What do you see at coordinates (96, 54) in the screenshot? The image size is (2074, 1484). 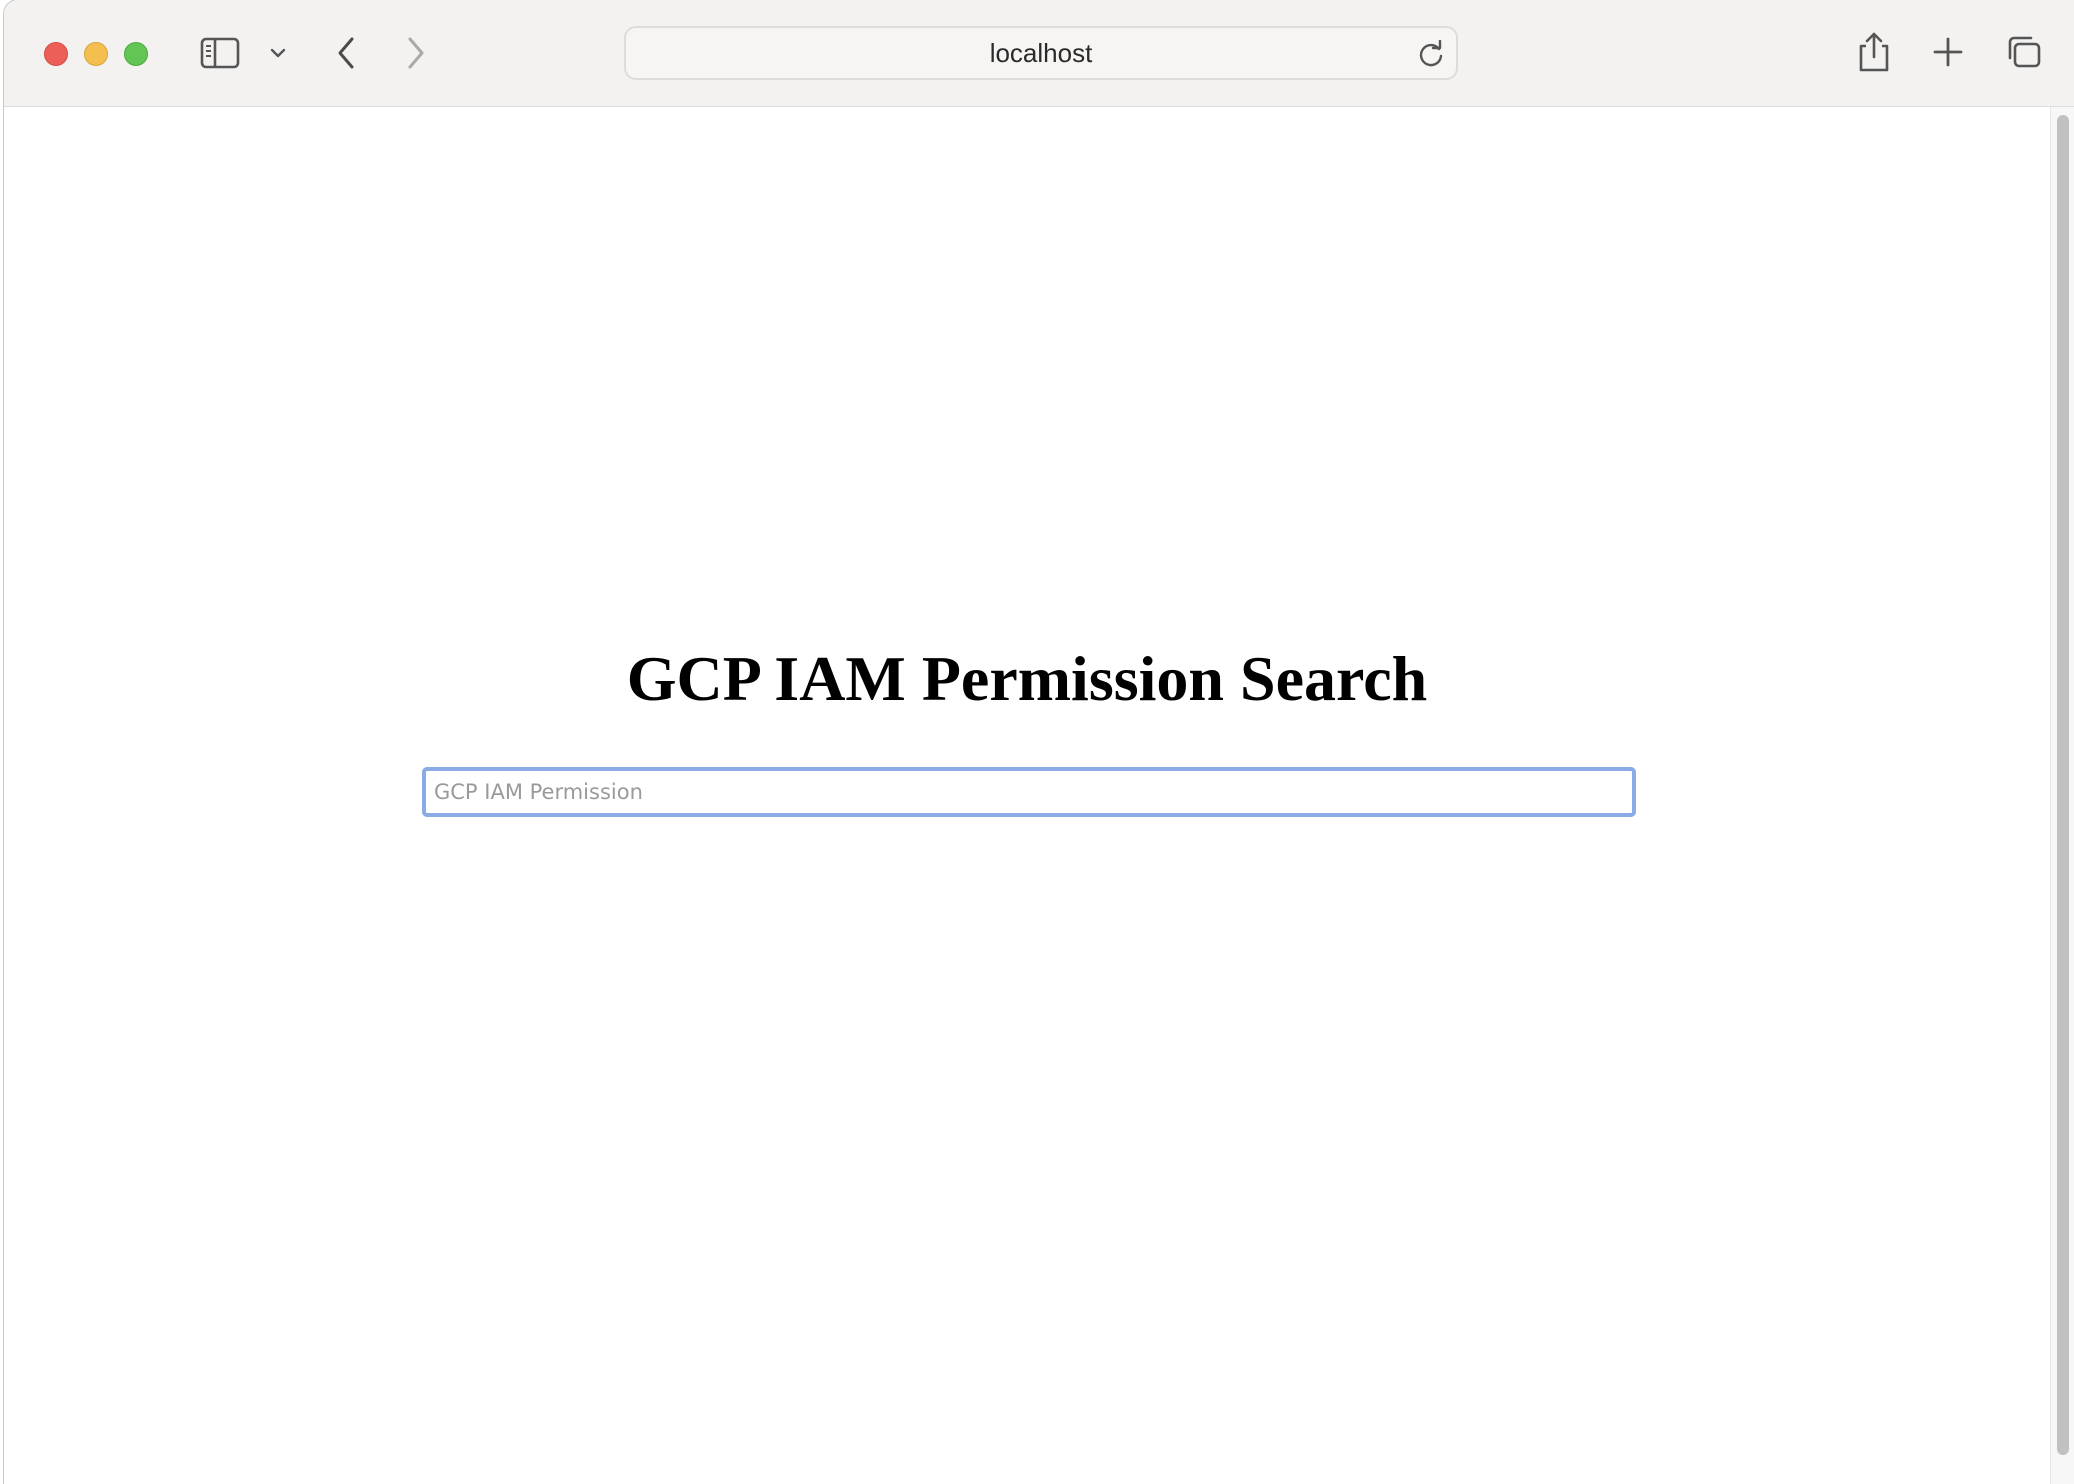 I see `minimize-window-button` at bounding box center [96, 54].